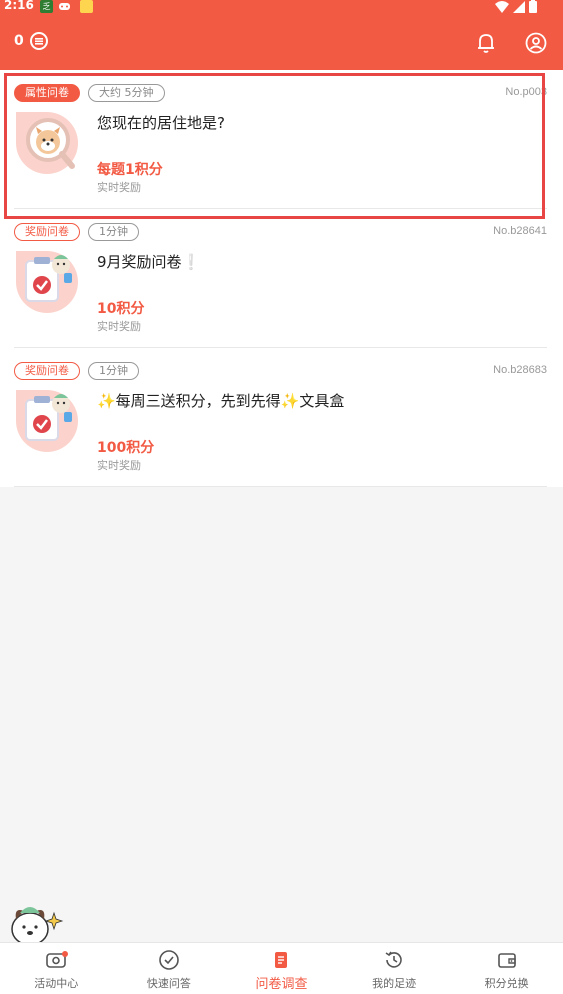 The image size is (563, 994). Describe the element at coordinates (502, 6) in the screenshot. I see `wifi-icon` at that location.